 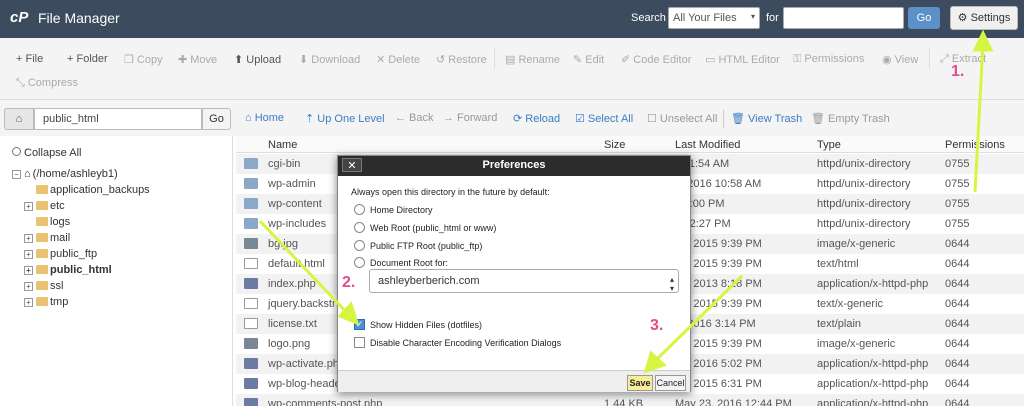 What do you see at coordinates (657, 325) in the screenshot?
I see `annotation-step-3: 3.` at bounding box center [657, 325].